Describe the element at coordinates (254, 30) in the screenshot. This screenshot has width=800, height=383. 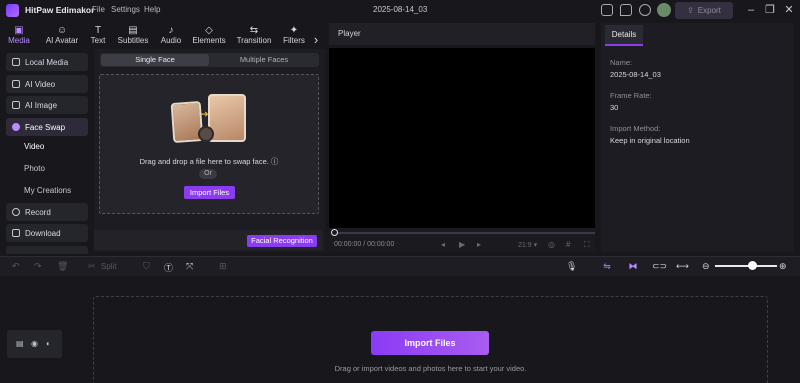
I see `transition-icon: ⇆` at that location.